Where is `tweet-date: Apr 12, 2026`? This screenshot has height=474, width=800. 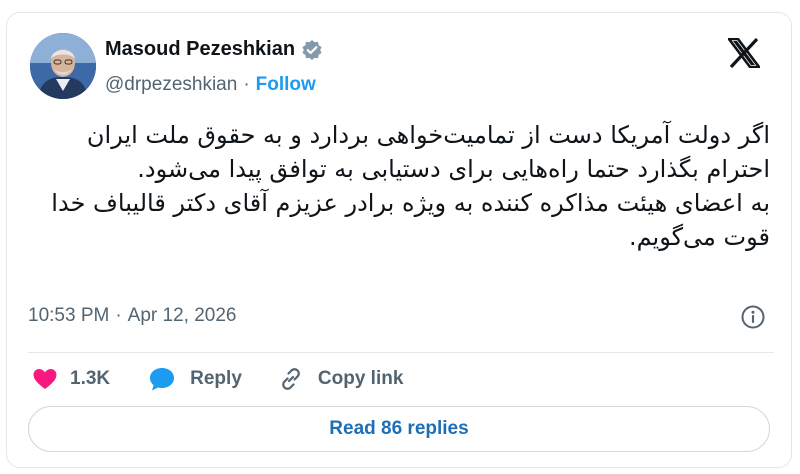
tweet-date: Apr 12, 2026 is located at coordinates (182, 315).